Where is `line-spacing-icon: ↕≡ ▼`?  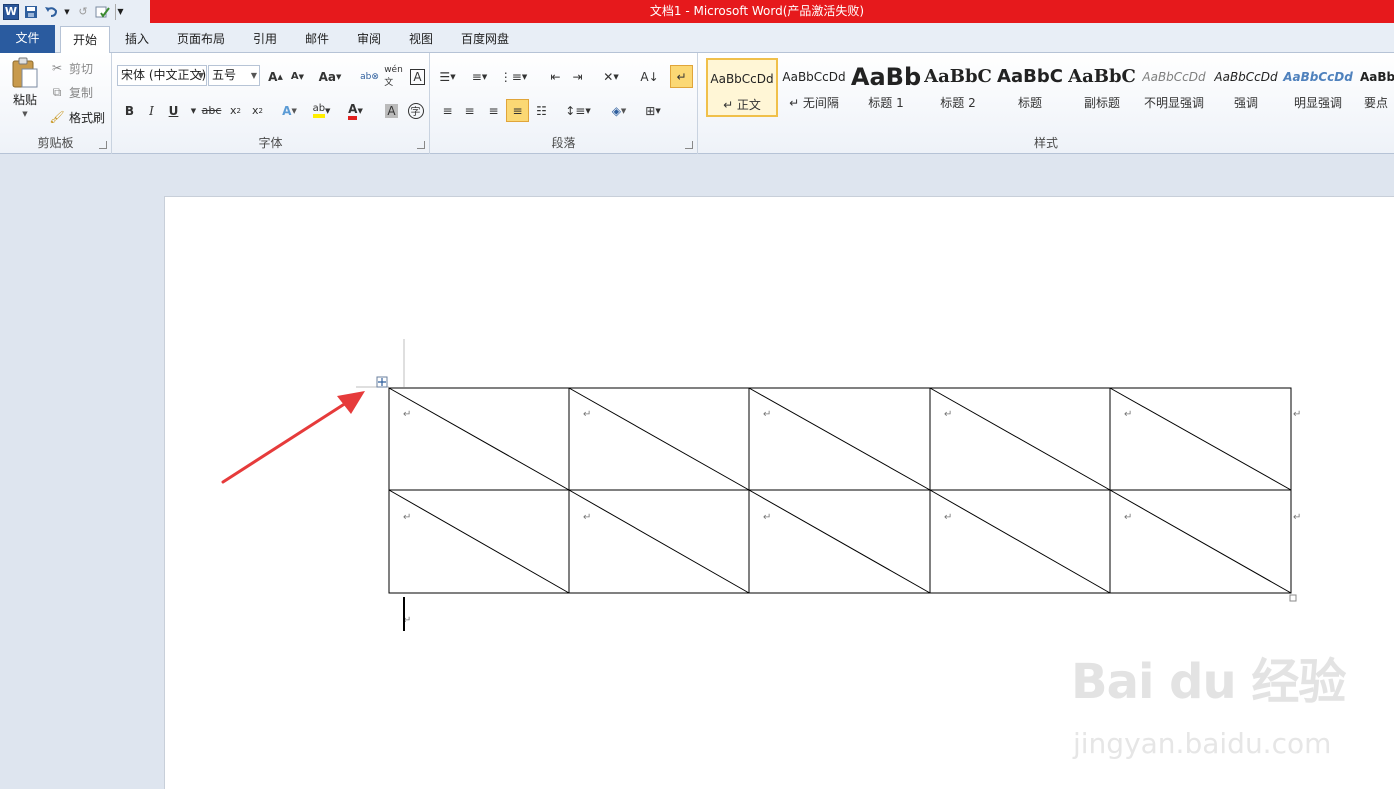 line-spacing-icon: ↕≡ ▼ is located at coordinates (578, 110).